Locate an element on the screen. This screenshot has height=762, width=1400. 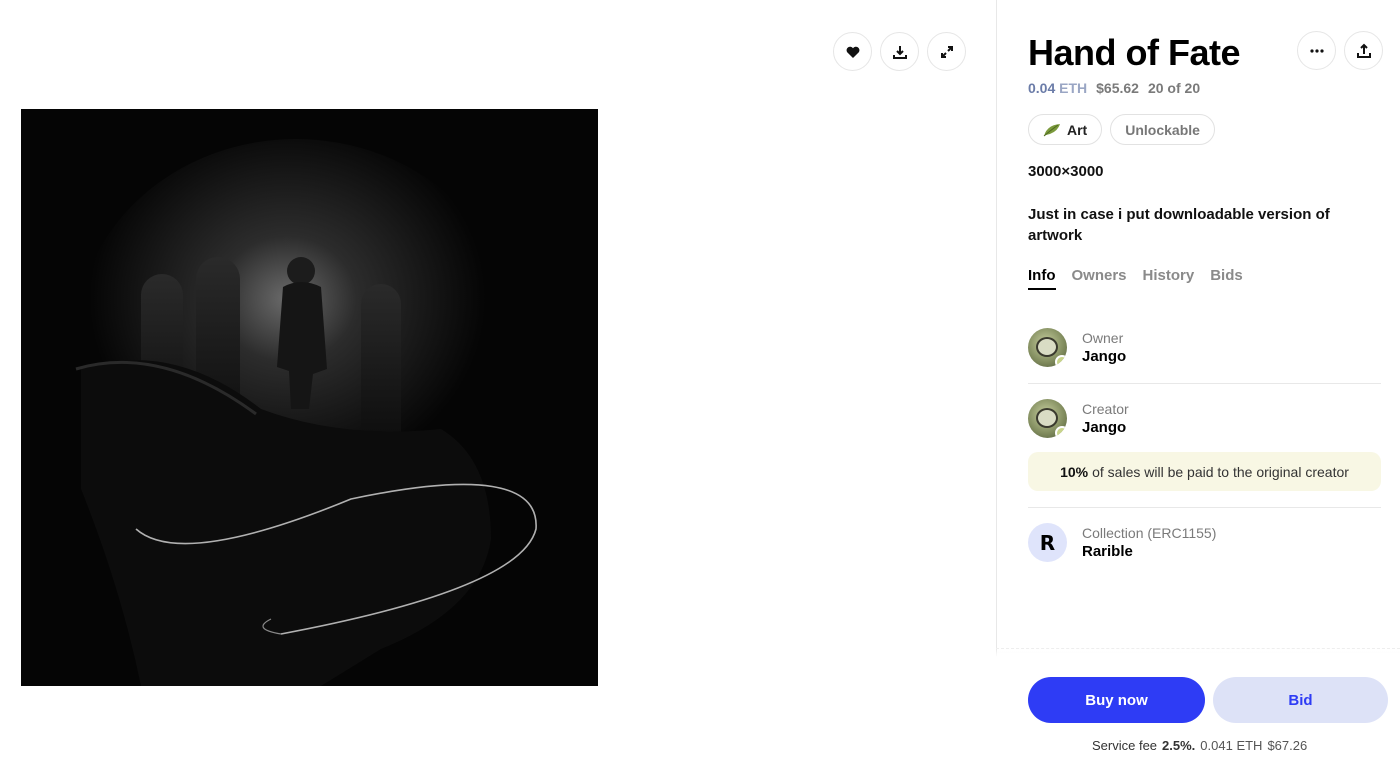
collection-name: Rarible is located at coordinates (1107, 551).